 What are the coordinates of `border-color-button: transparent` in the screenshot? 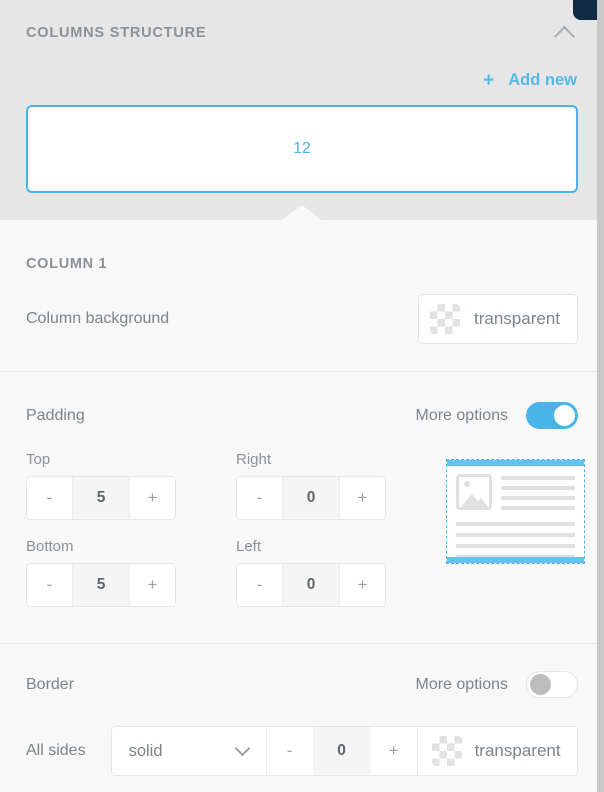 It's located at (496, 751).